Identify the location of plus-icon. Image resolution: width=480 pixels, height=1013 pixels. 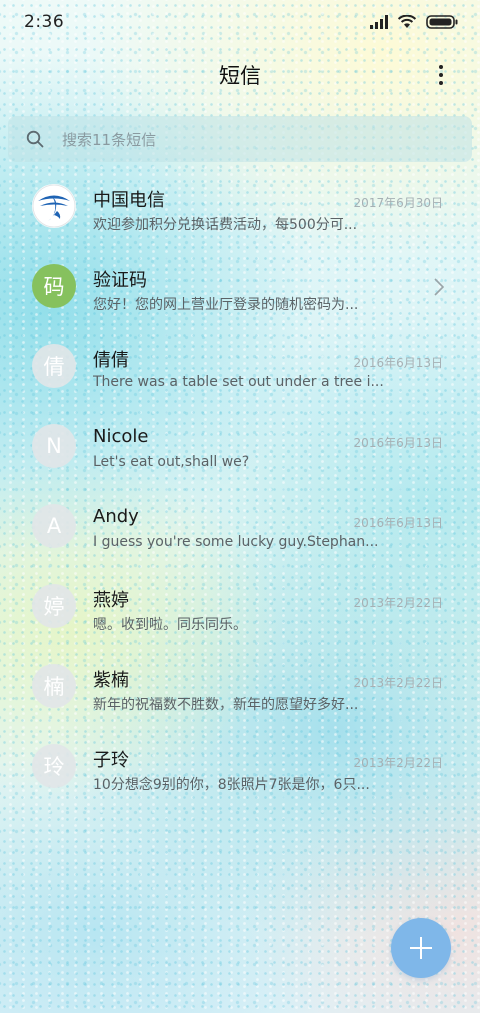
(421, 948).